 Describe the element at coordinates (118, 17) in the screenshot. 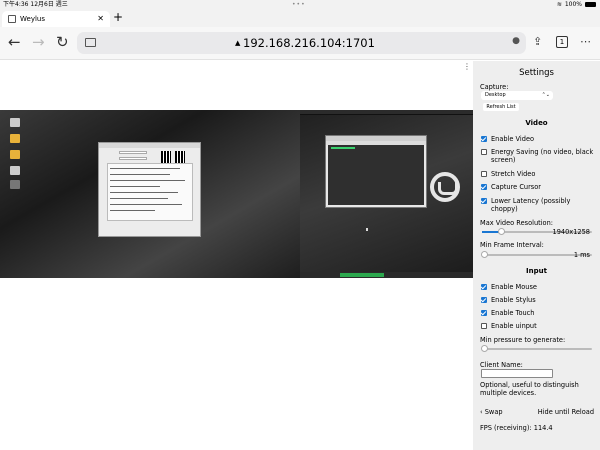

I see `new-tab-button: +` at that location.